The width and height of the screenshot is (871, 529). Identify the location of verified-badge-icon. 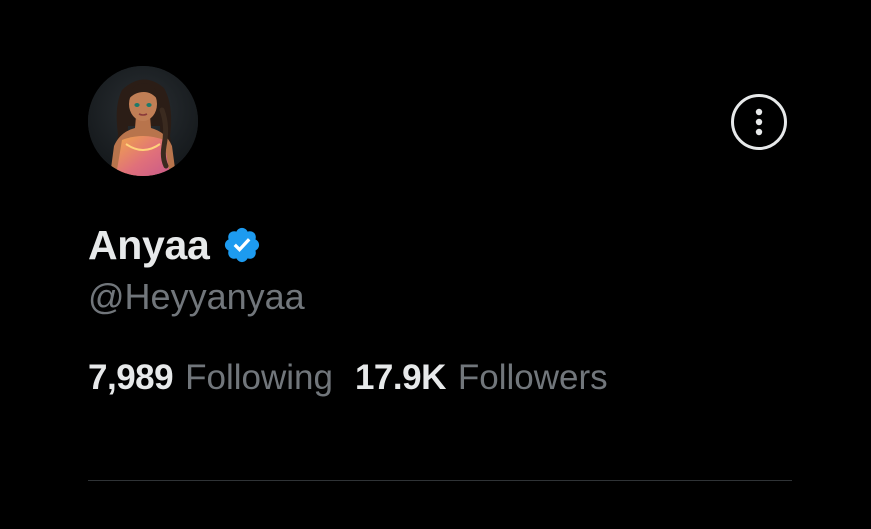
(242, 245).